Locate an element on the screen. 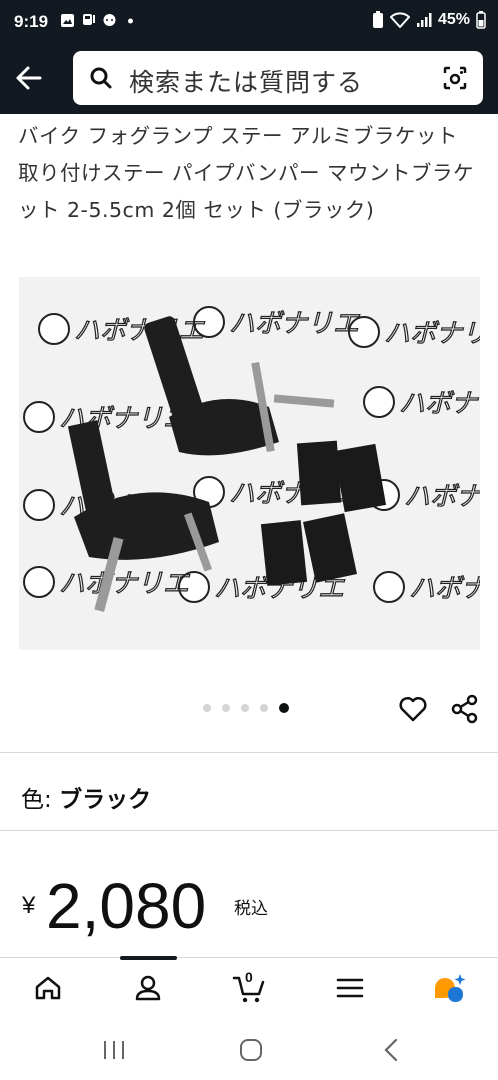  share-button is located at coordinates (465, 709).